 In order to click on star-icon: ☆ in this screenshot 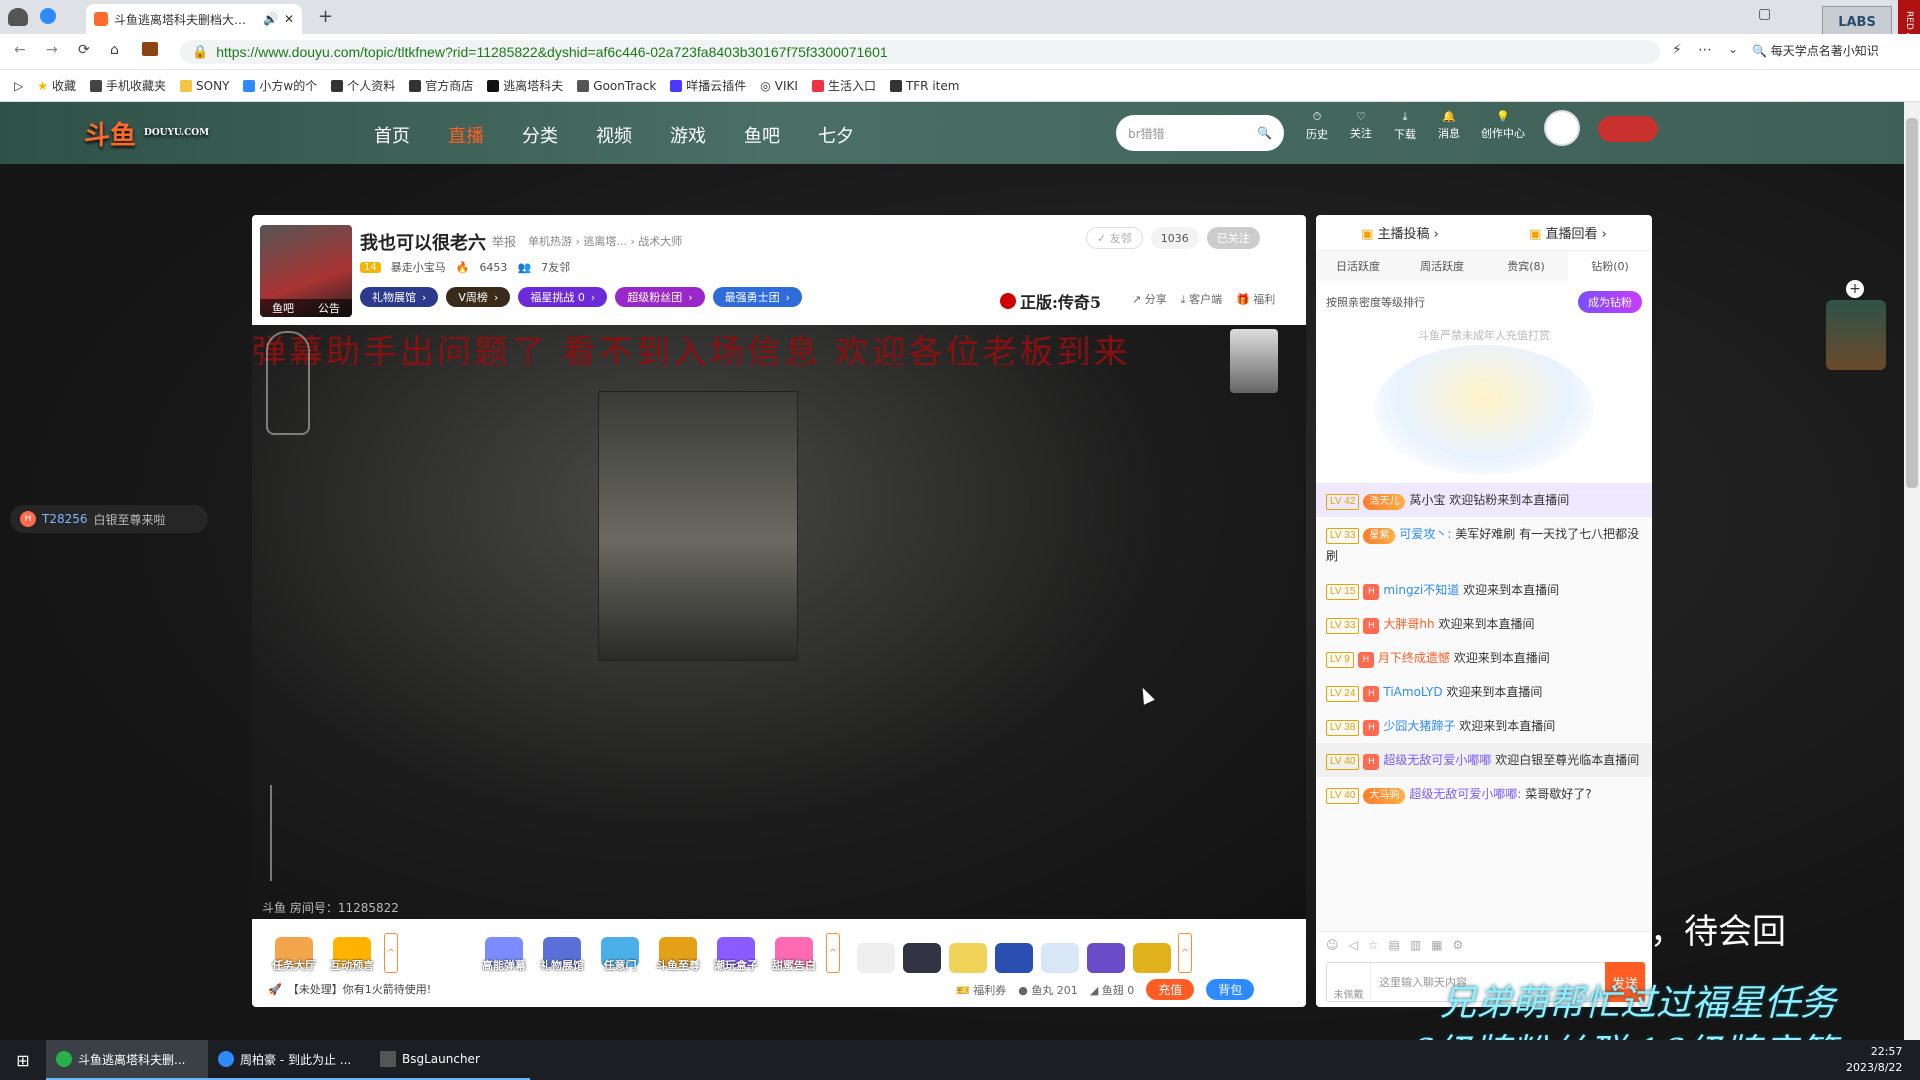, I will do `click(1373, 945)`.